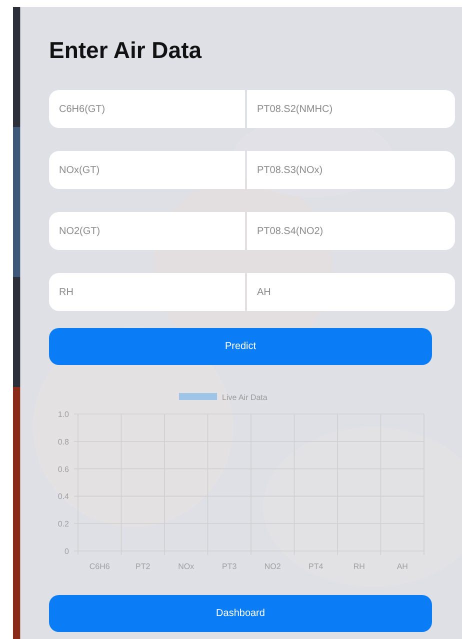 The image size is (462, 639). Describe the element at coordinates (316, 566) in the screenshot. I see `x-axis-label: PT4` at that location.